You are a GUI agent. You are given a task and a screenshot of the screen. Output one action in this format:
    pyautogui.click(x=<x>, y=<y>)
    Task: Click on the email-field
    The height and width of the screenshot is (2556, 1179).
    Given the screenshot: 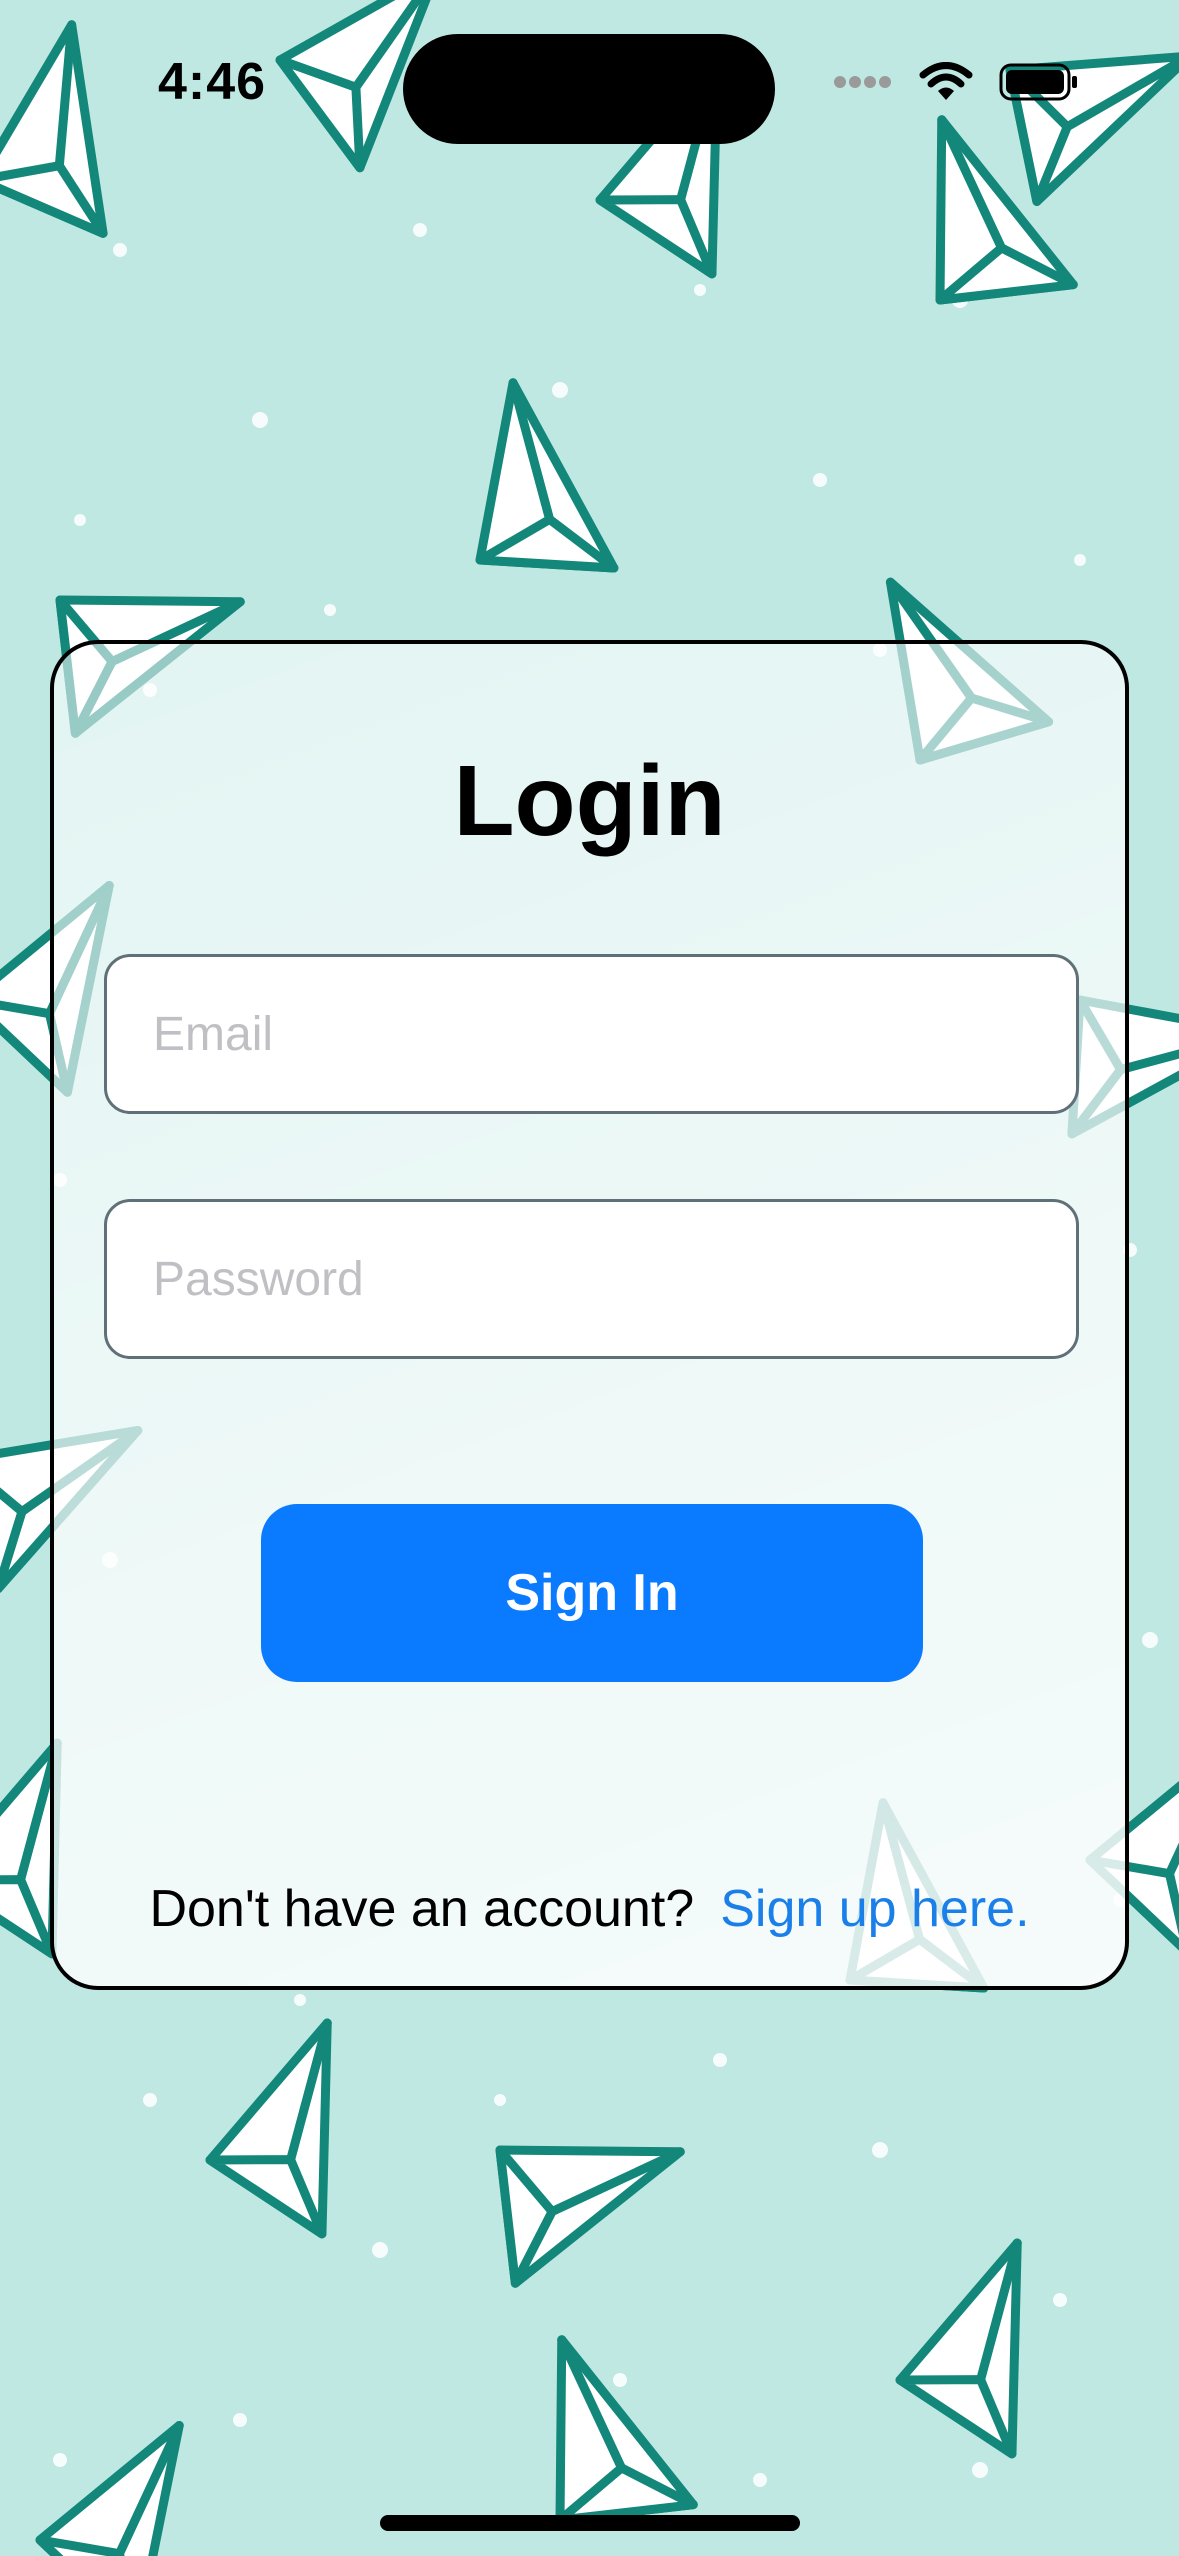 What is the action you would take?
    pyautogui.click(x=591, y=1034)
    